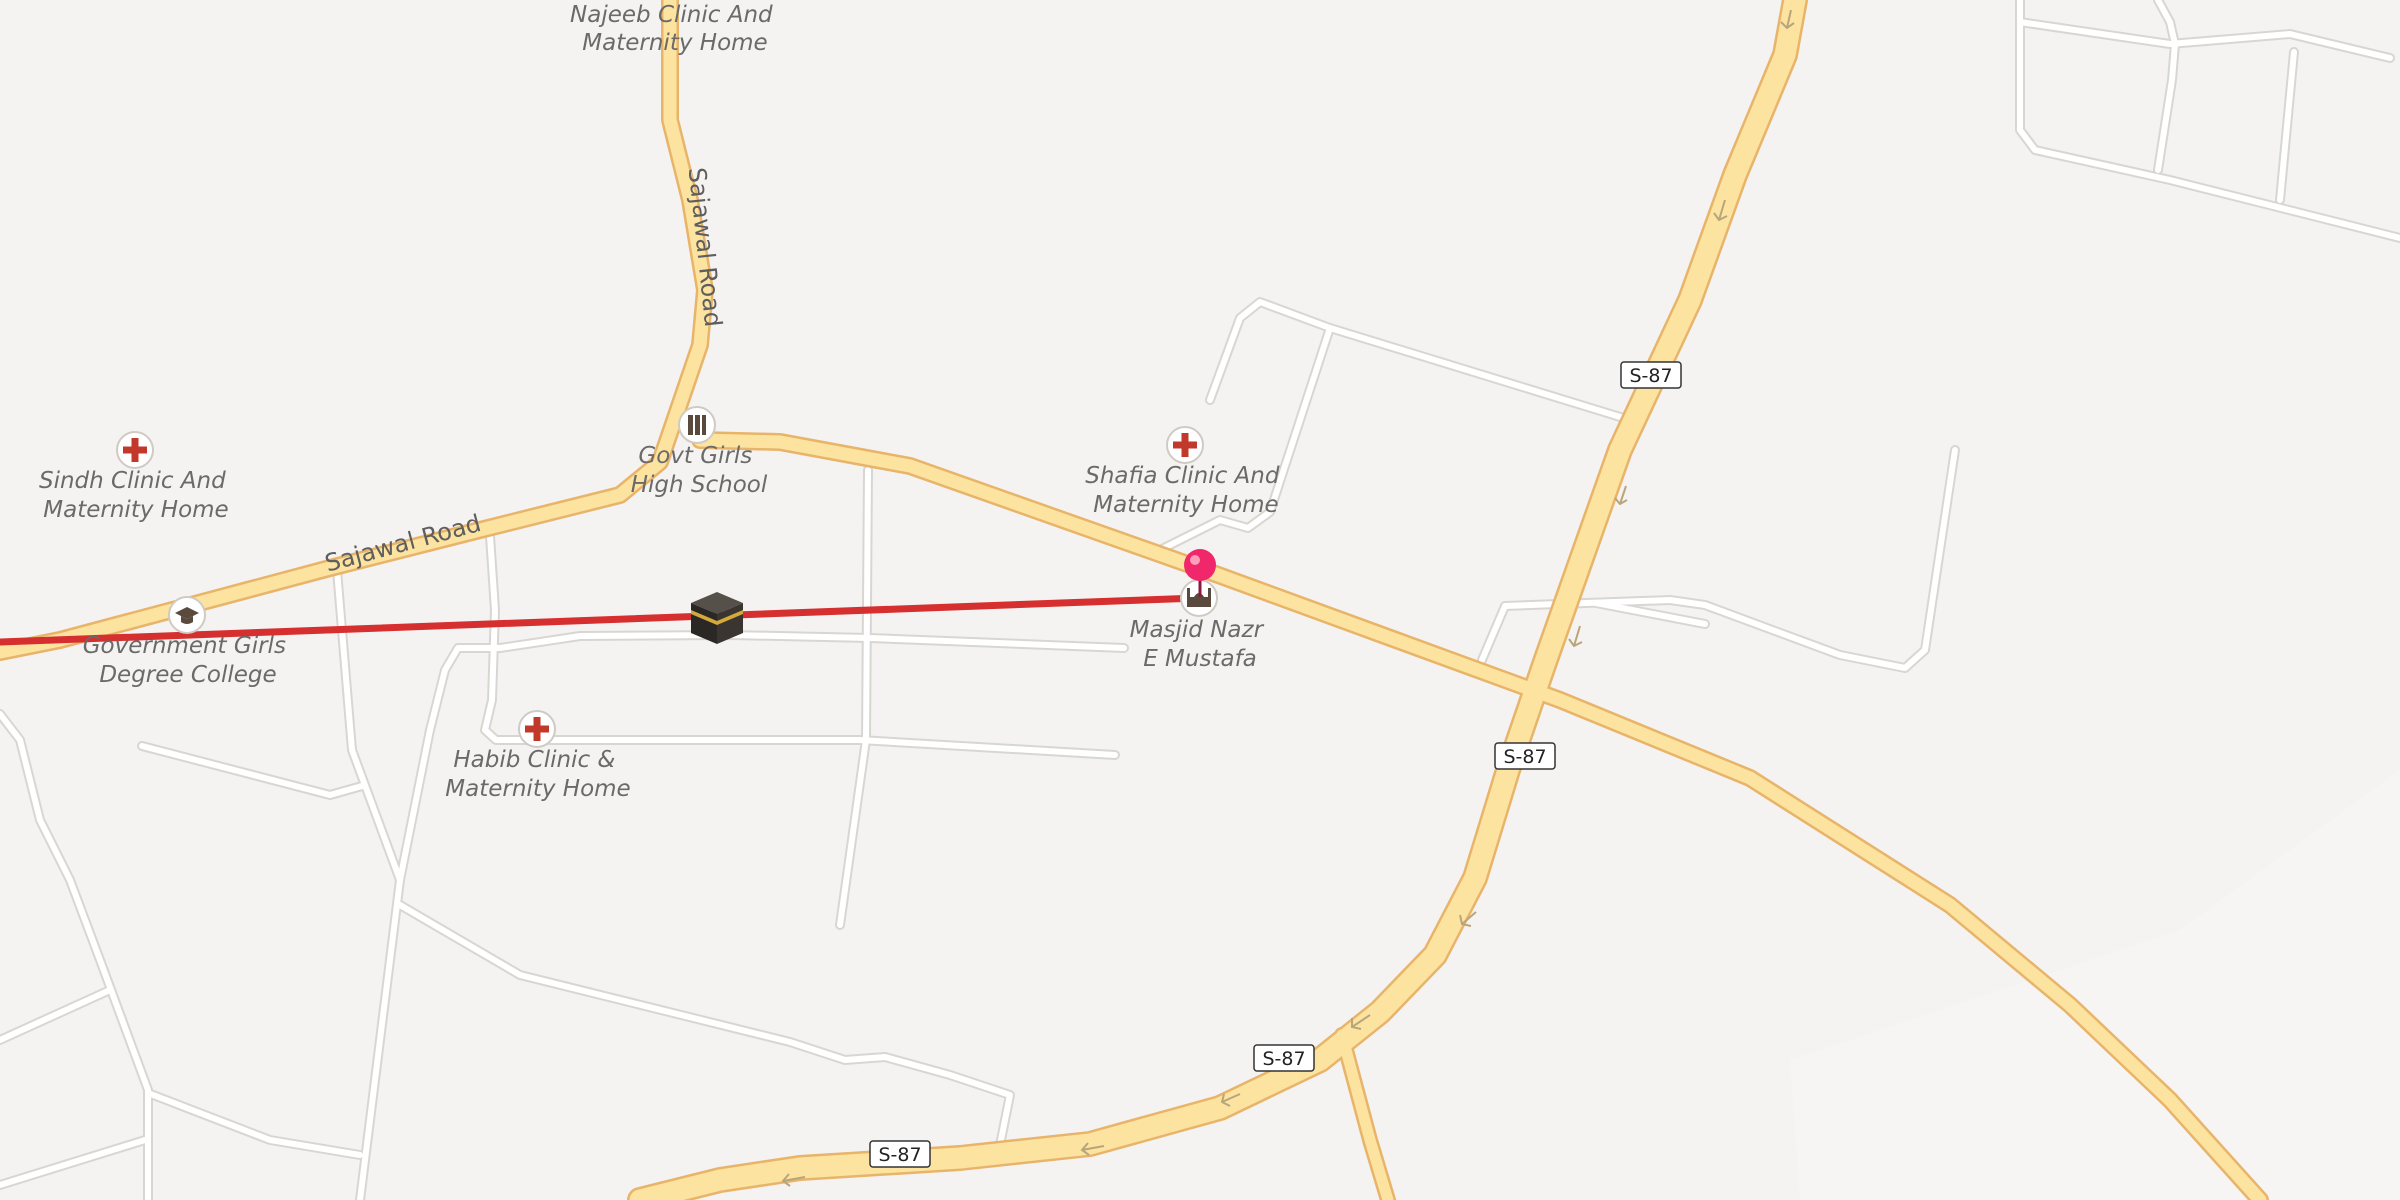 The height and width of the screenshot is (1200, 2400). Describe the element at coordinates (717, 618) in the screenshot. I see `kaaba-icon` at that location.